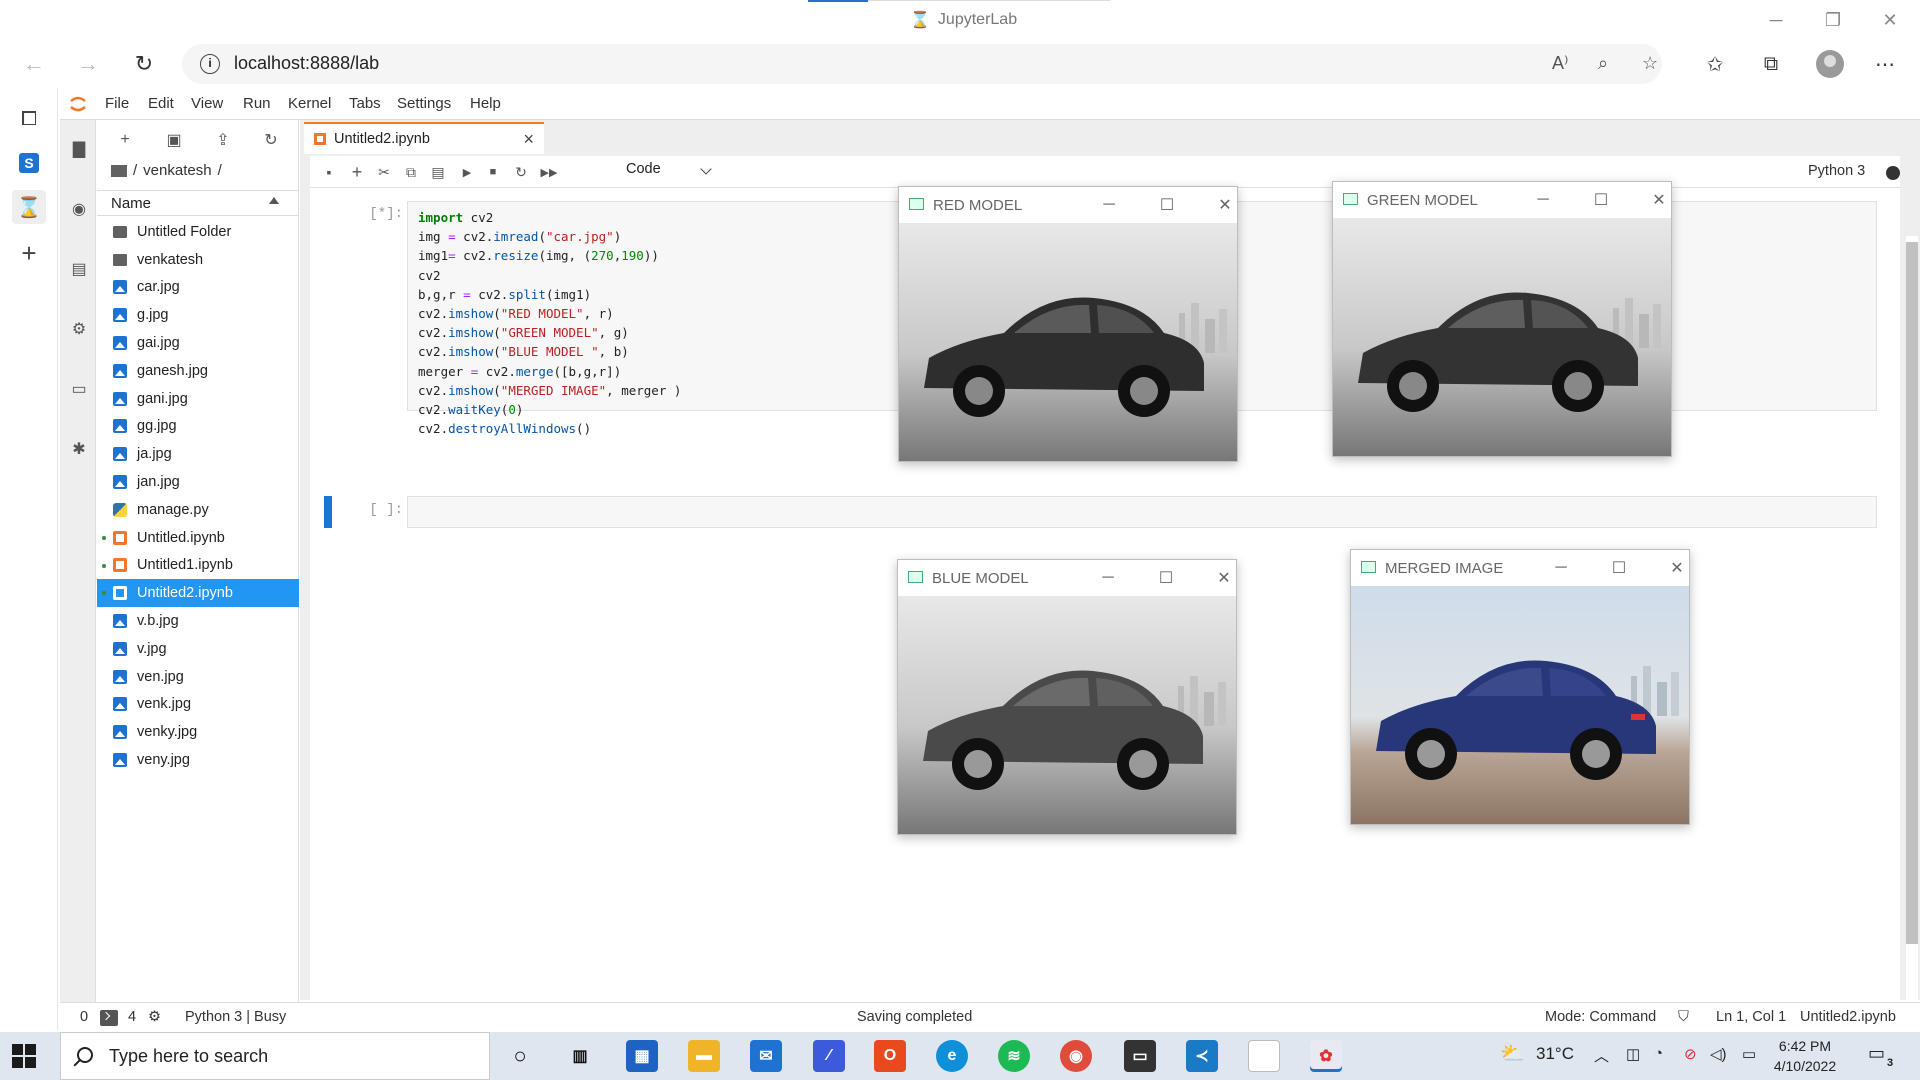 The image size is (1920, 1080). What do you see at coordinates (235, 1017) in the screenshot?
I see `kernel-status: Python 3 | Busy` at bounding box center [235, 1017].